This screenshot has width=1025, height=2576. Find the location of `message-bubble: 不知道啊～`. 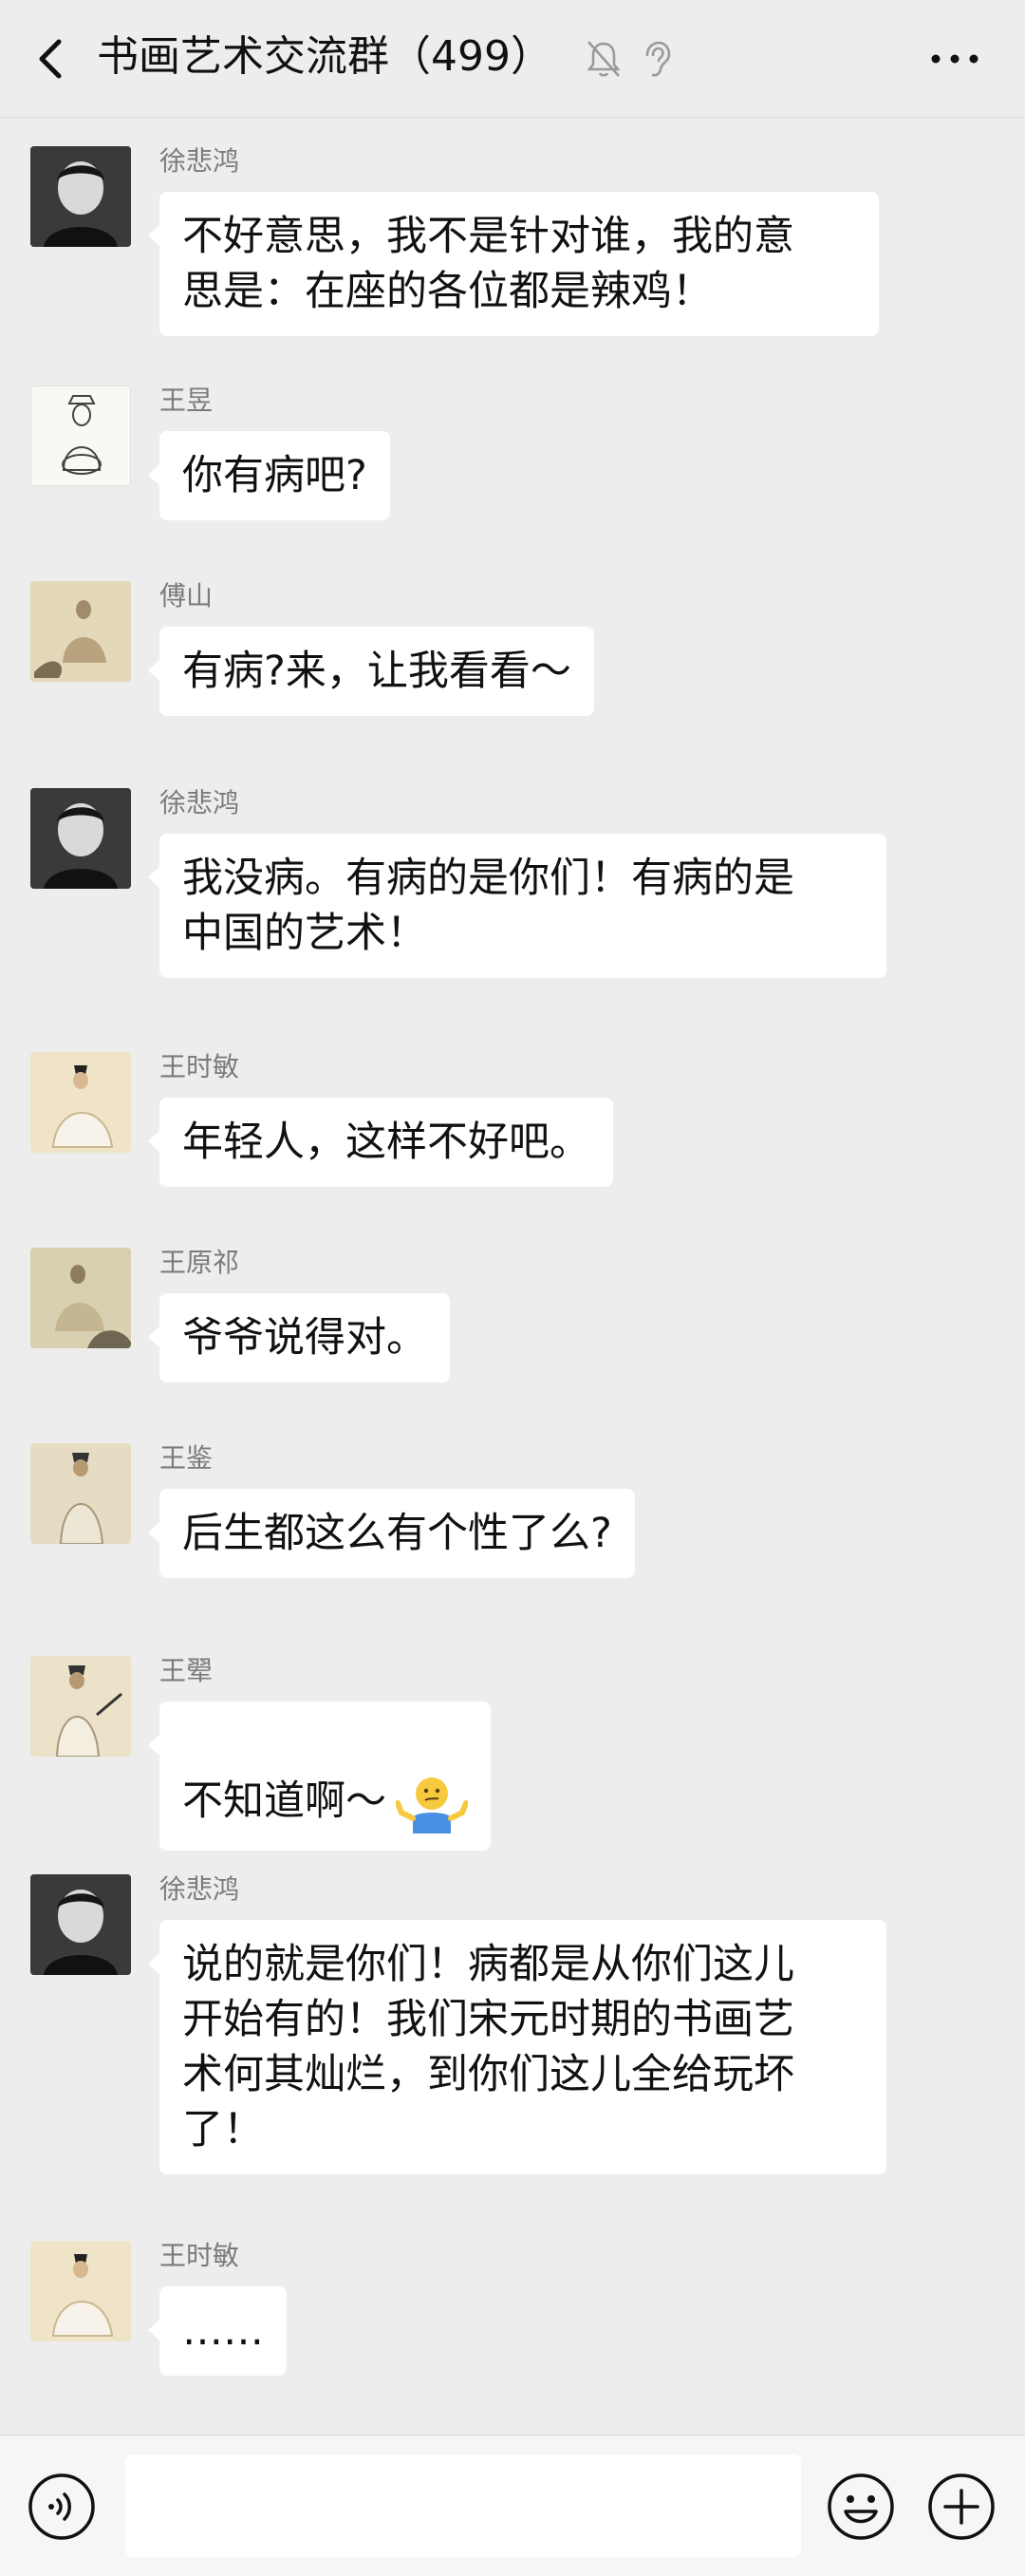

message-bubble: 不知道啊～ is located at coordinates (320, 1776).